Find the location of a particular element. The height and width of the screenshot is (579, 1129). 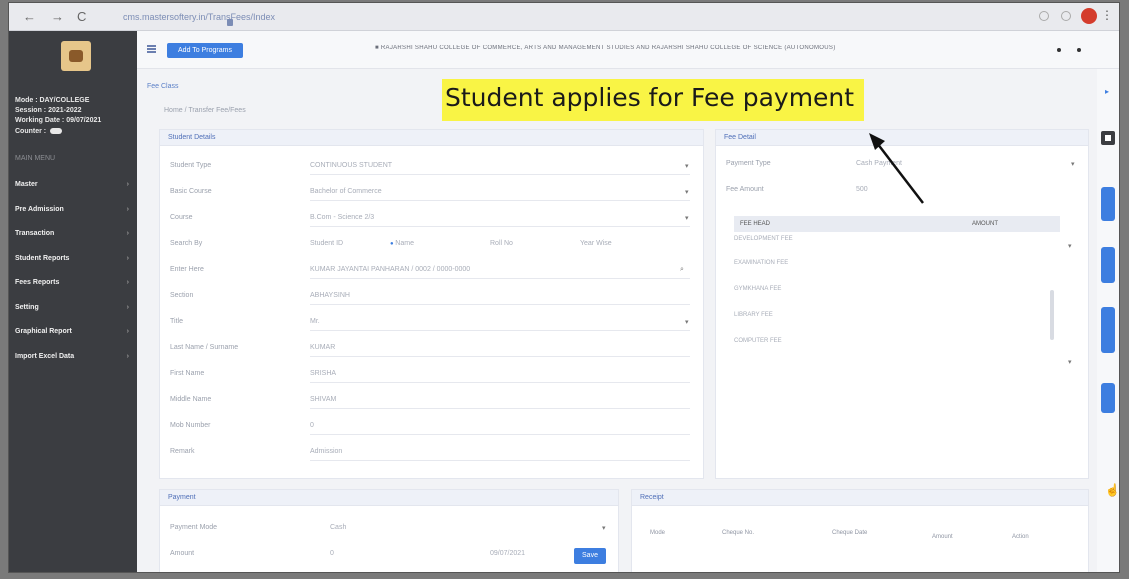

radio-roll-no: Roll No is located at coordinates (501, 243).